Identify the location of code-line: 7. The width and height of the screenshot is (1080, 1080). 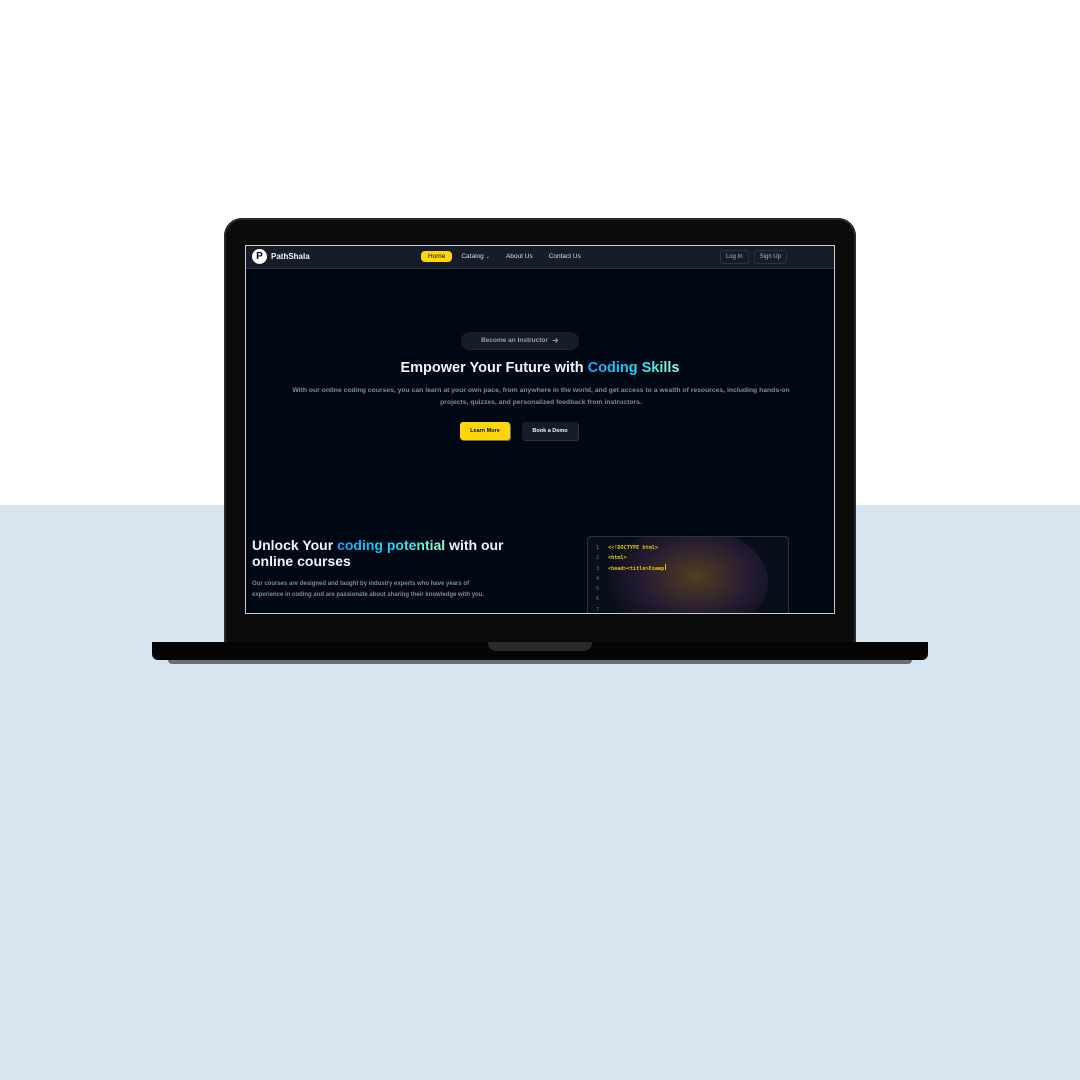
(631, 609).